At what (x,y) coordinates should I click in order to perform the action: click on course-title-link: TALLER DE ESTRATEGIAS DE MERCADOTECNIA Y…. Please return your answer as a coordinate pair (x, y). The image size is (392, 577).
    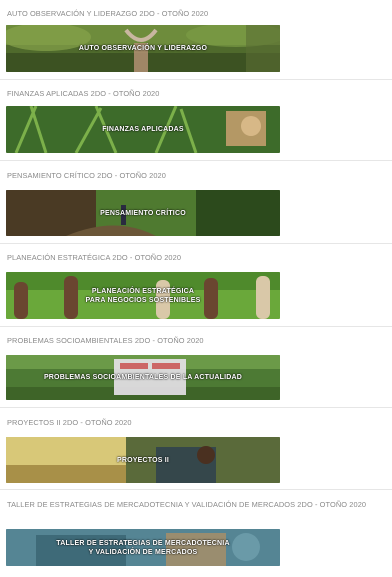
    Looking at the image, I should click on (195, 505).